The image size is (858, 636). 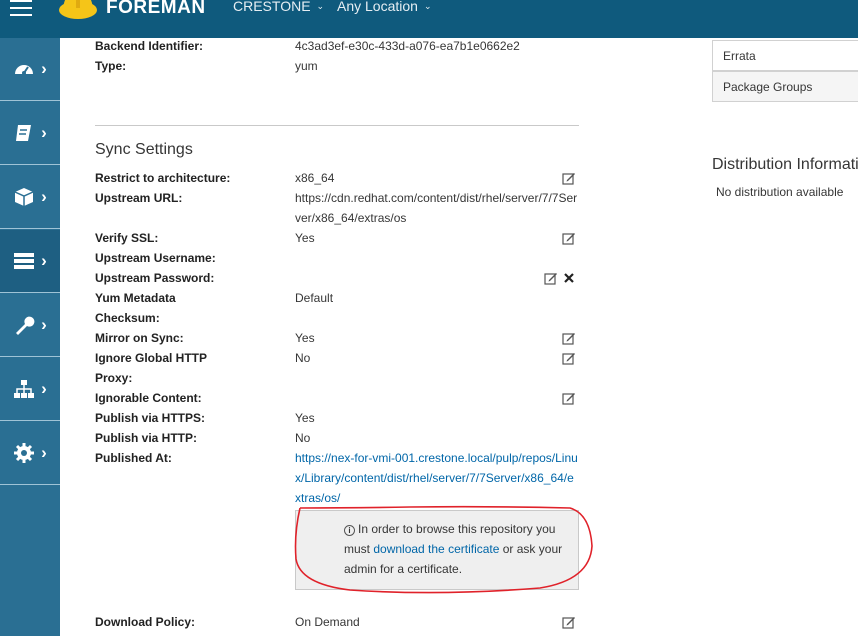 I want to click on setting-label: Mirror on Sync:, so click(x=139, y=338).